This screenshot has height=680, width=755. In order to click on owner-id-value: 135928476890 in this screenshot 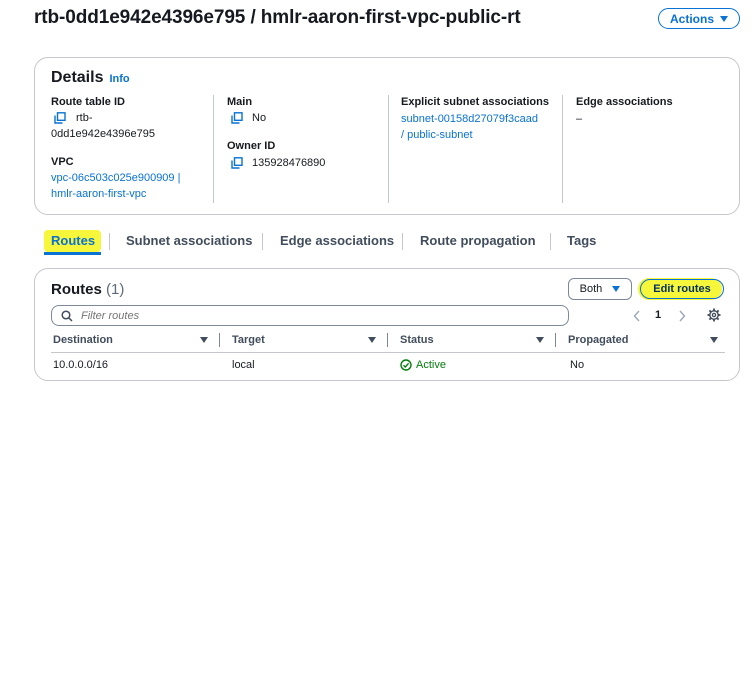, I will do `click(289, 163)`.